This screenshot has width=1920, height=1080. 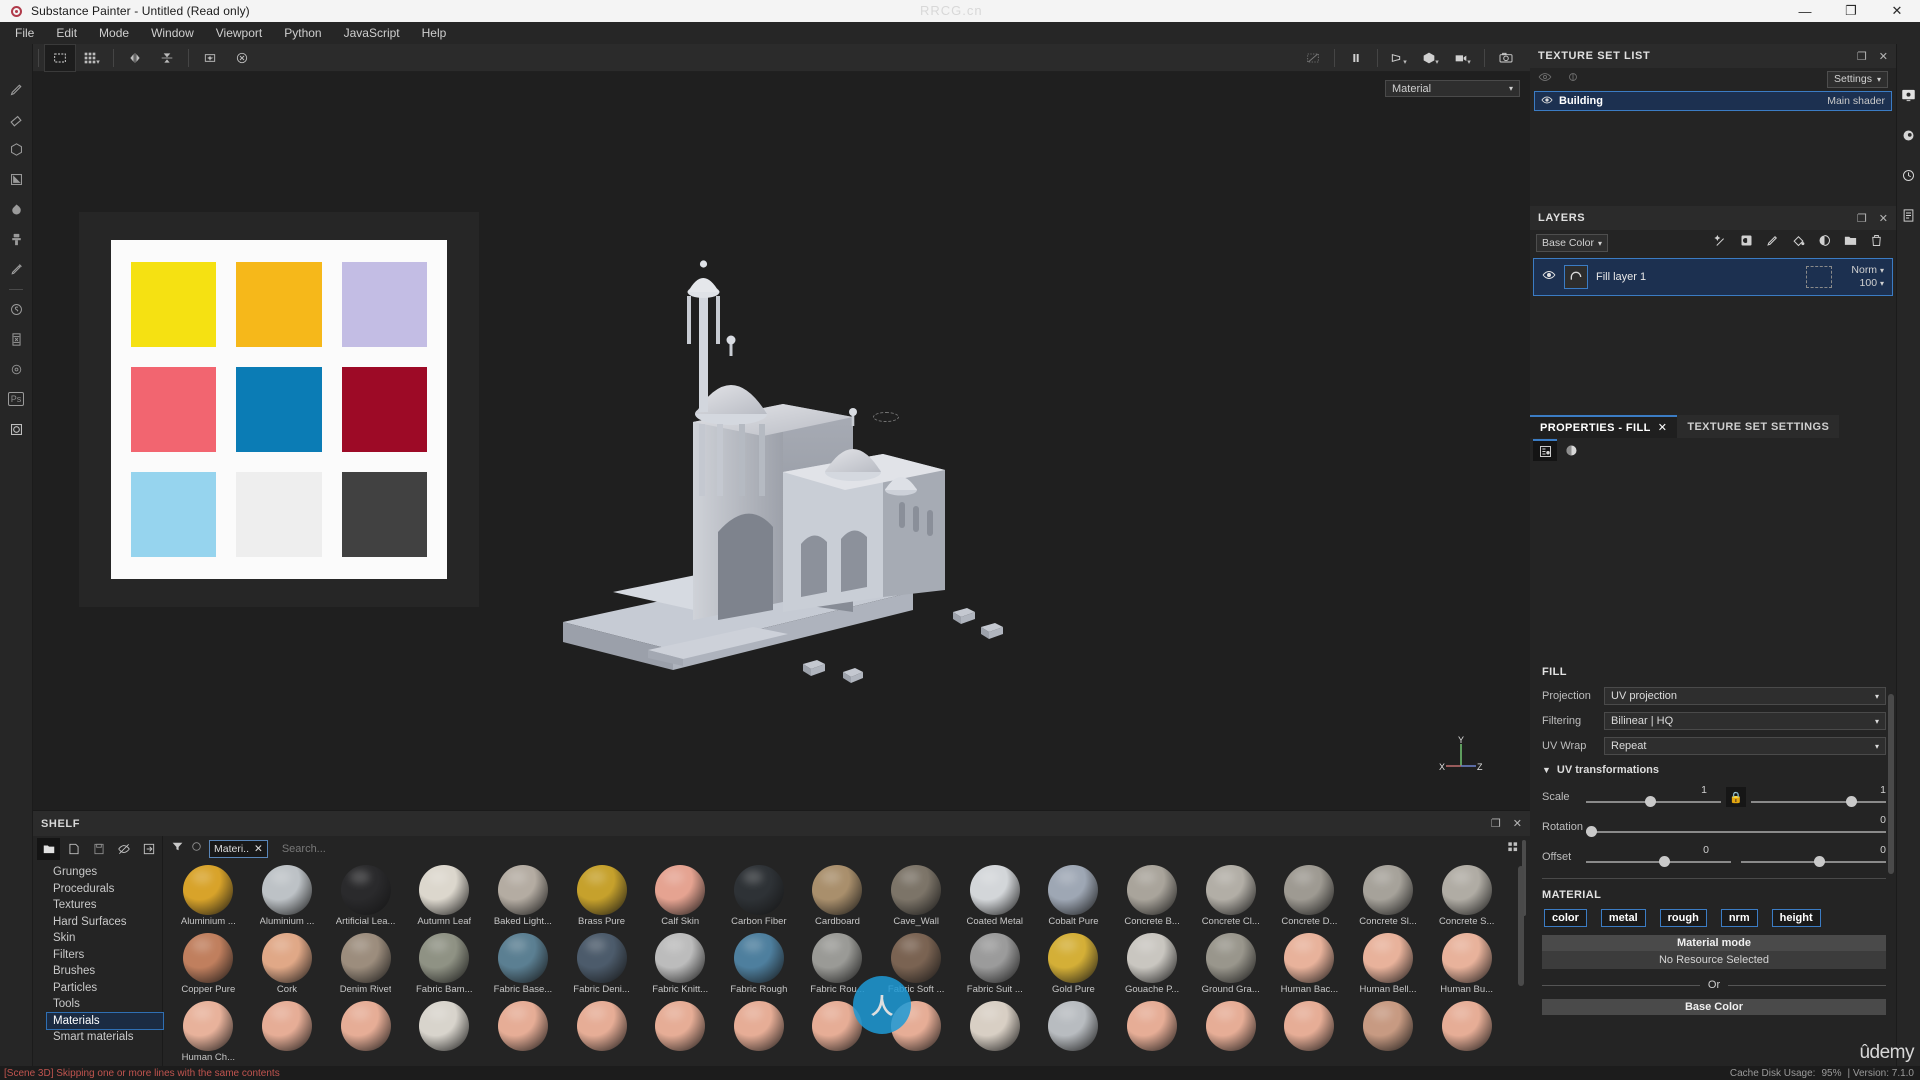 I want to click on channel-button-metal: metal, so click(x=1623, y=918).